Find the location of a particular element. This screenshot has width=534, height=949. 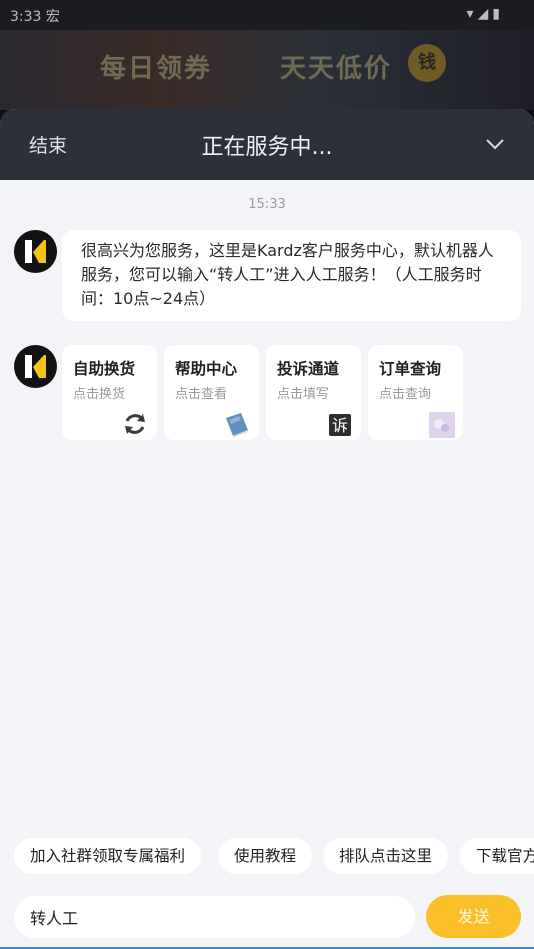

card-title: 自助换货 is located at coordinates (104, 369).